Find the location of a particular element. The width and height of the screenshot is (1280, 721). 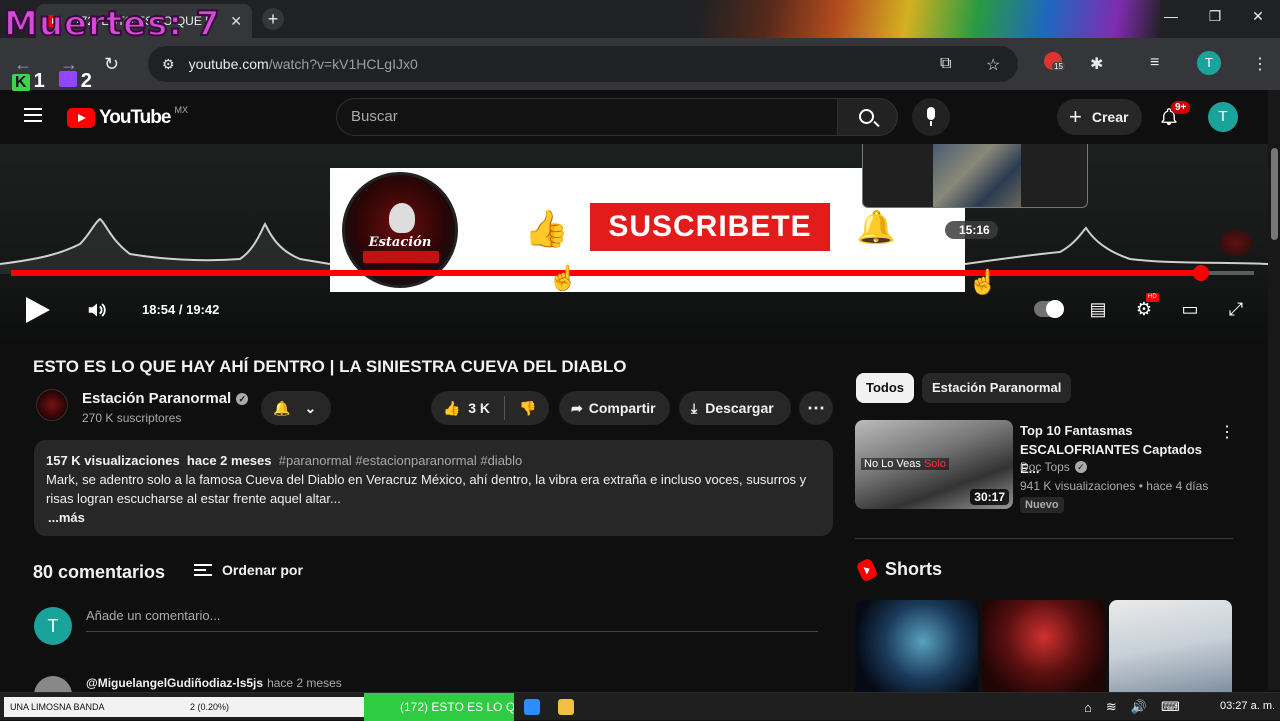

twitch-icon is located at coordinates (67, 79).